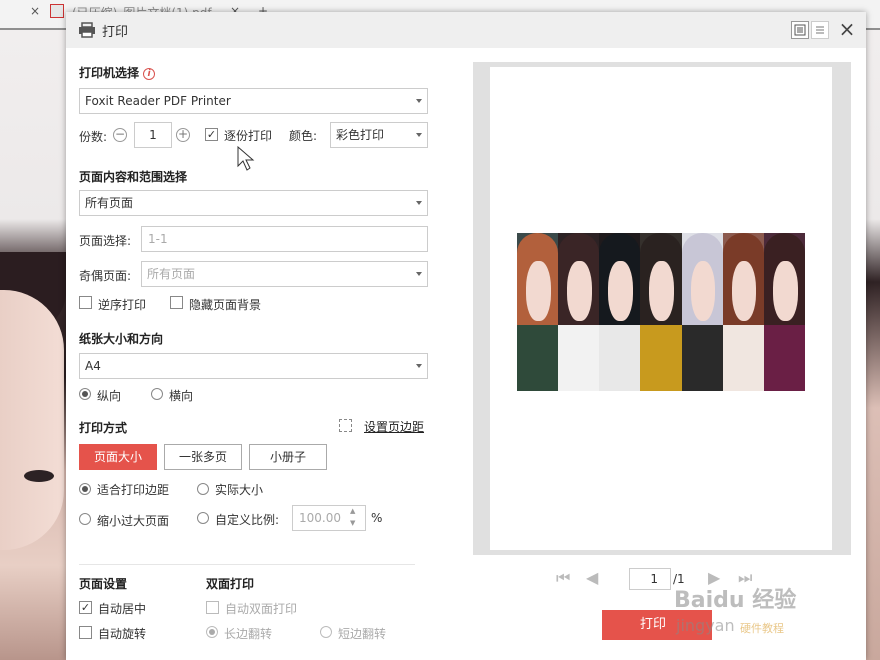 The width and height of the screenshot is (880, 660). Describe the element at coordinates (35, 11) in the screenshot. I see `tab-close-icon: ×` at that location.